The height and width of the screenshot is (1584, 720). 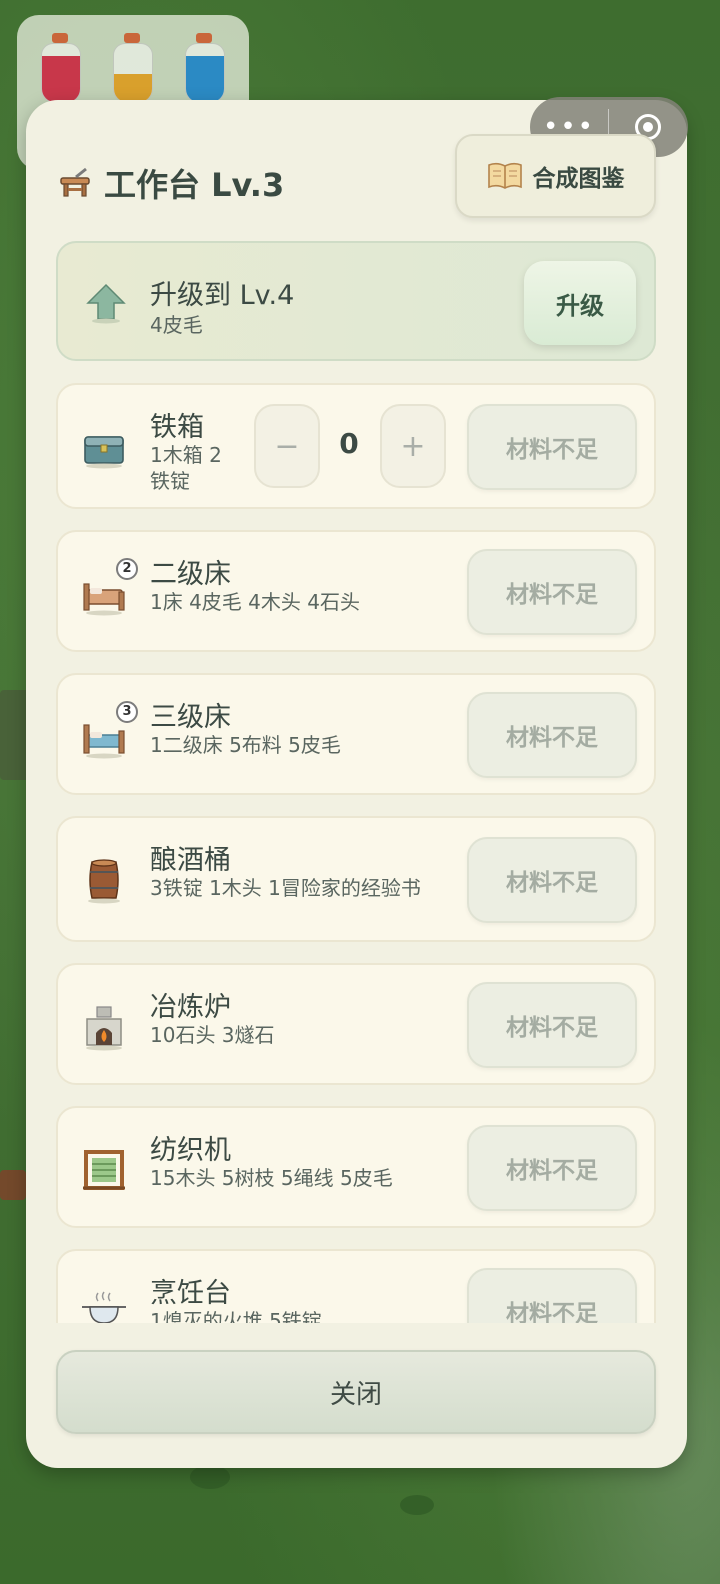 What do you see at coordinates (106, 303) in the screenshot?
I see `upgrade-arrow-icon` at bounding box center [106, 303].